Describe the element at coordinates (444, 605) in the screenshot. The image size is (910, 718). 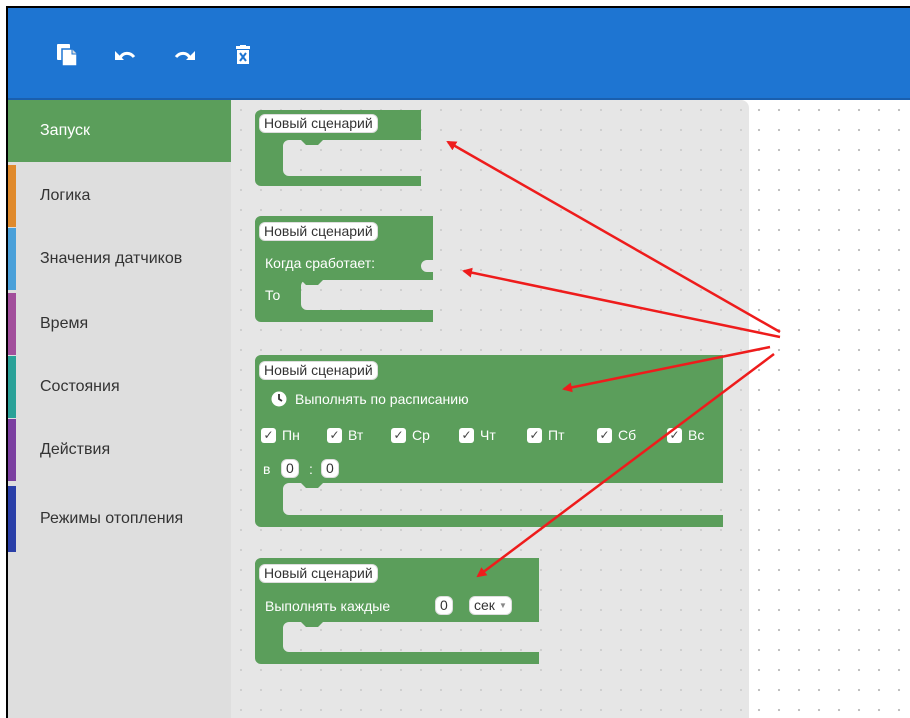
I see `interval-value-field: 0` at that location.